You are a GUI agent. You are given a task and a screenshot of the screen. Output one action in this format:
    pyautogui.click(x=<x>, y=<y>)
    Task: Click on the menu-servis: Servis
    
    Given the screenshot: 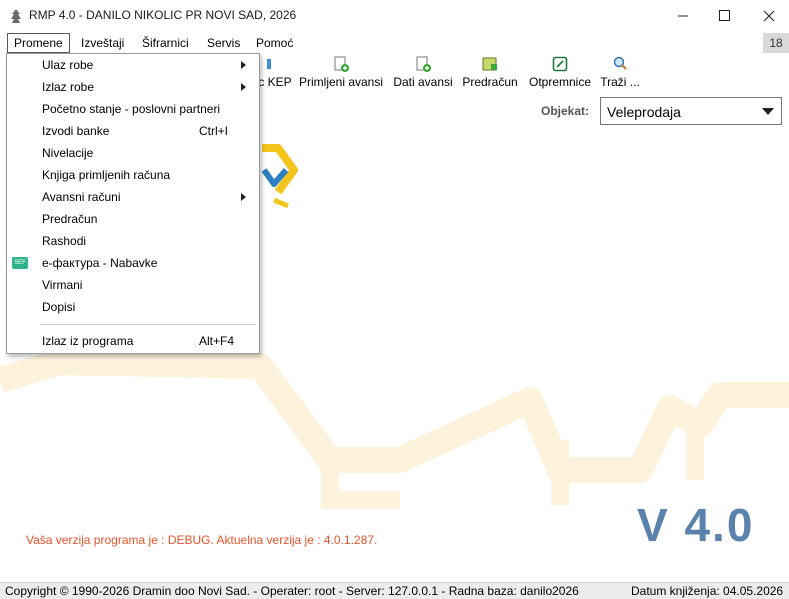 What is the action you would take?
    pyautogui.click(x=223, y=43)
    